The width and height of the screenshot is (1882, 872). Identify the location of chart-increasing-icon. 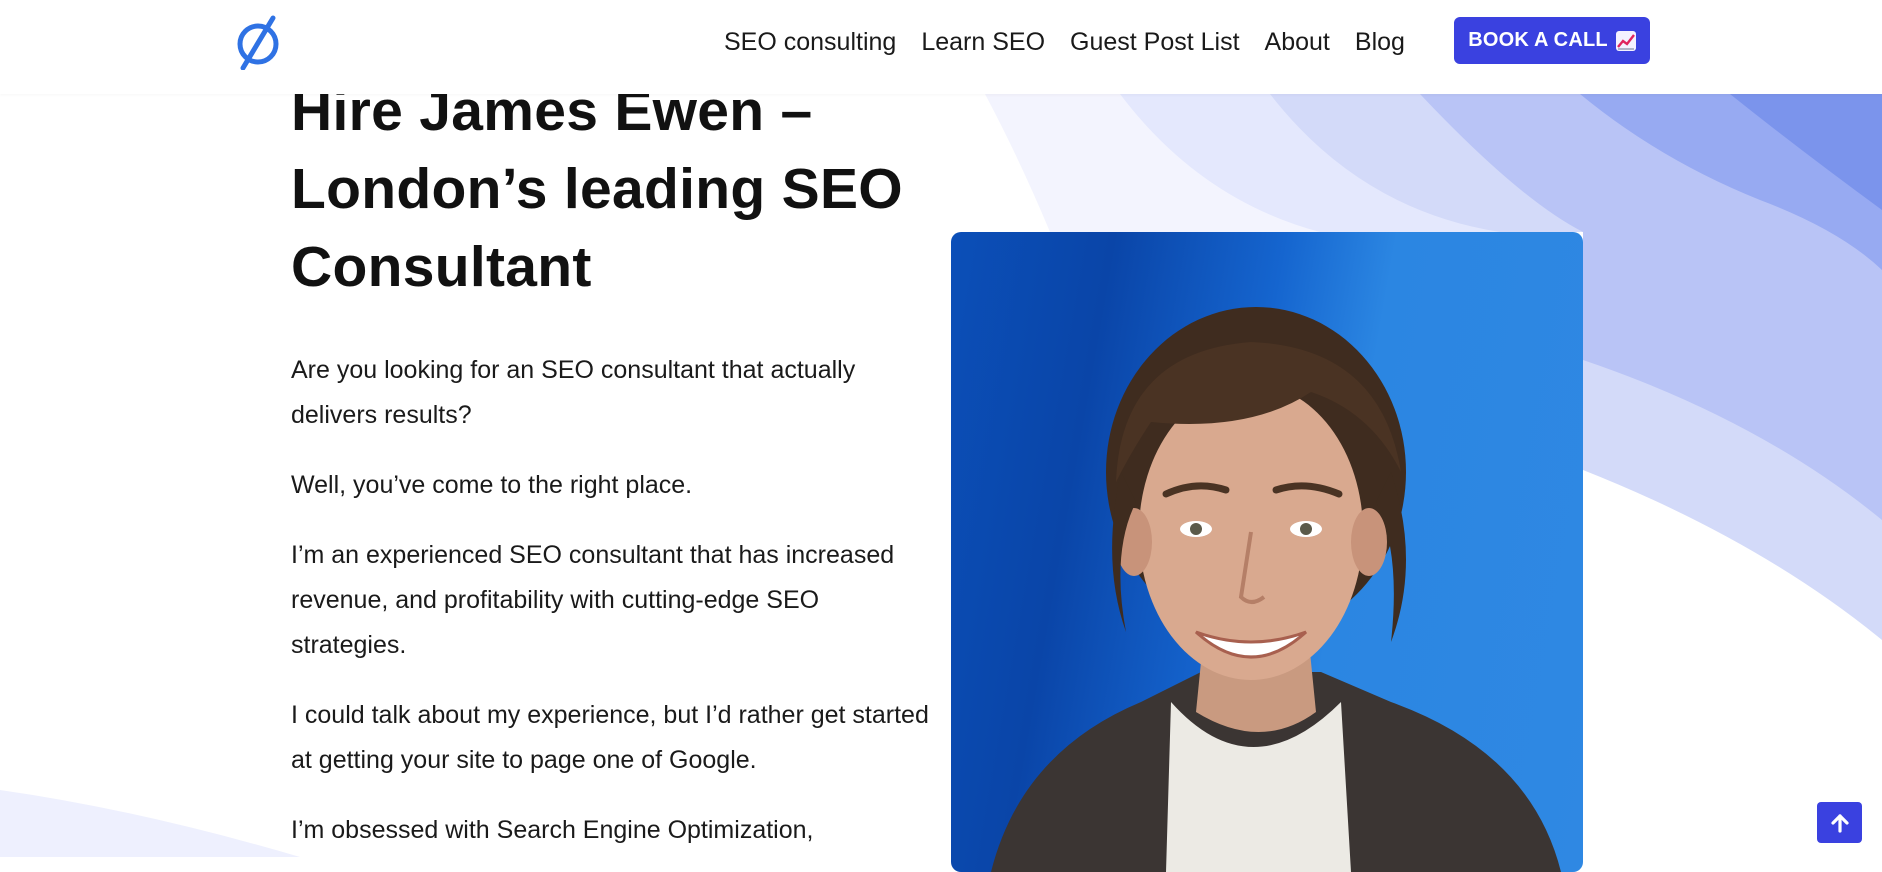
(1625, 40).